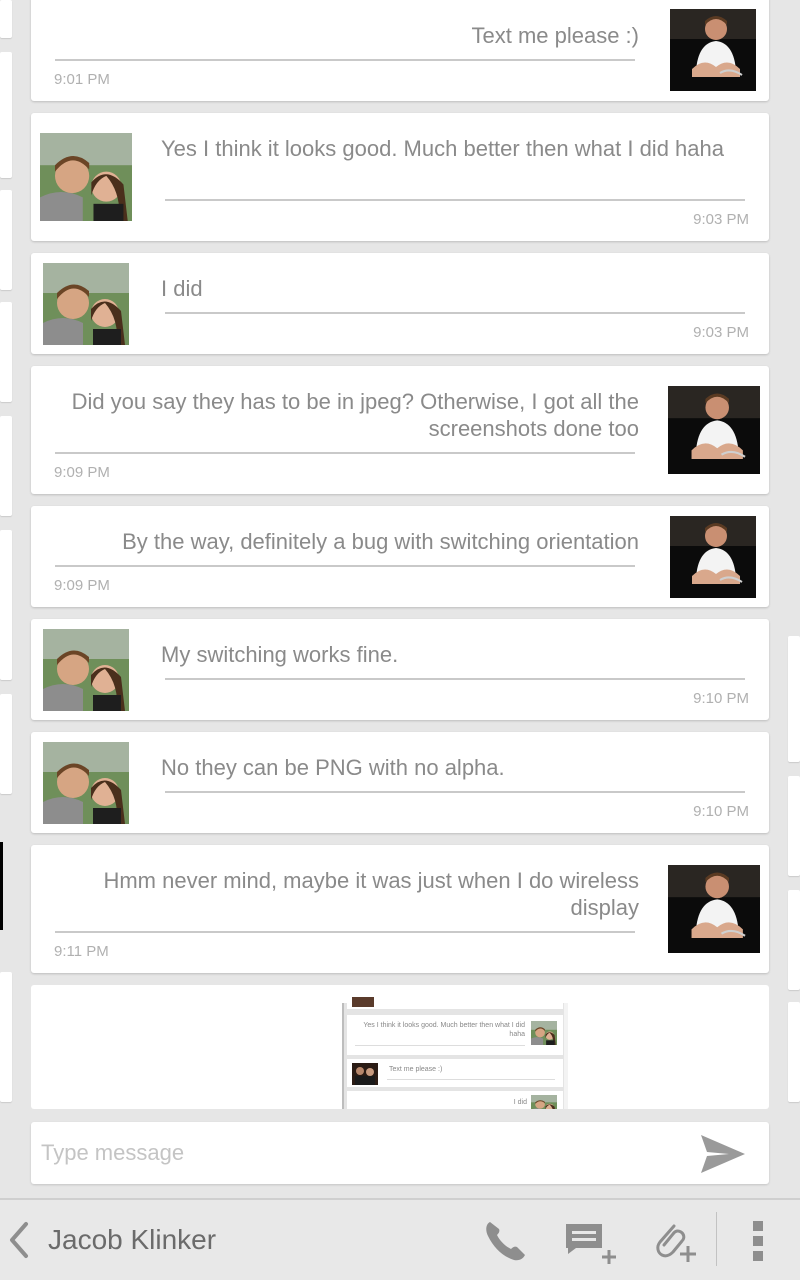 This screenshot has height=1280, width=800. I want to click on mms-preview-text: Text me please :), so click(416, 1069).